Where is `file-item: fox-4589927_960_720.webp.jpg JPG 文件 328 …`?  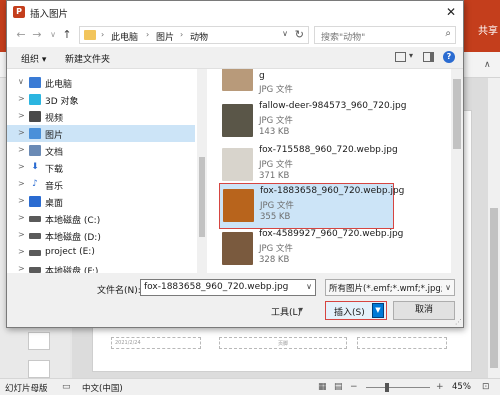
file-item: fox-4589927_960_720.webp.jpg JPG 文件 328 … is located at coordinates (311, 250).